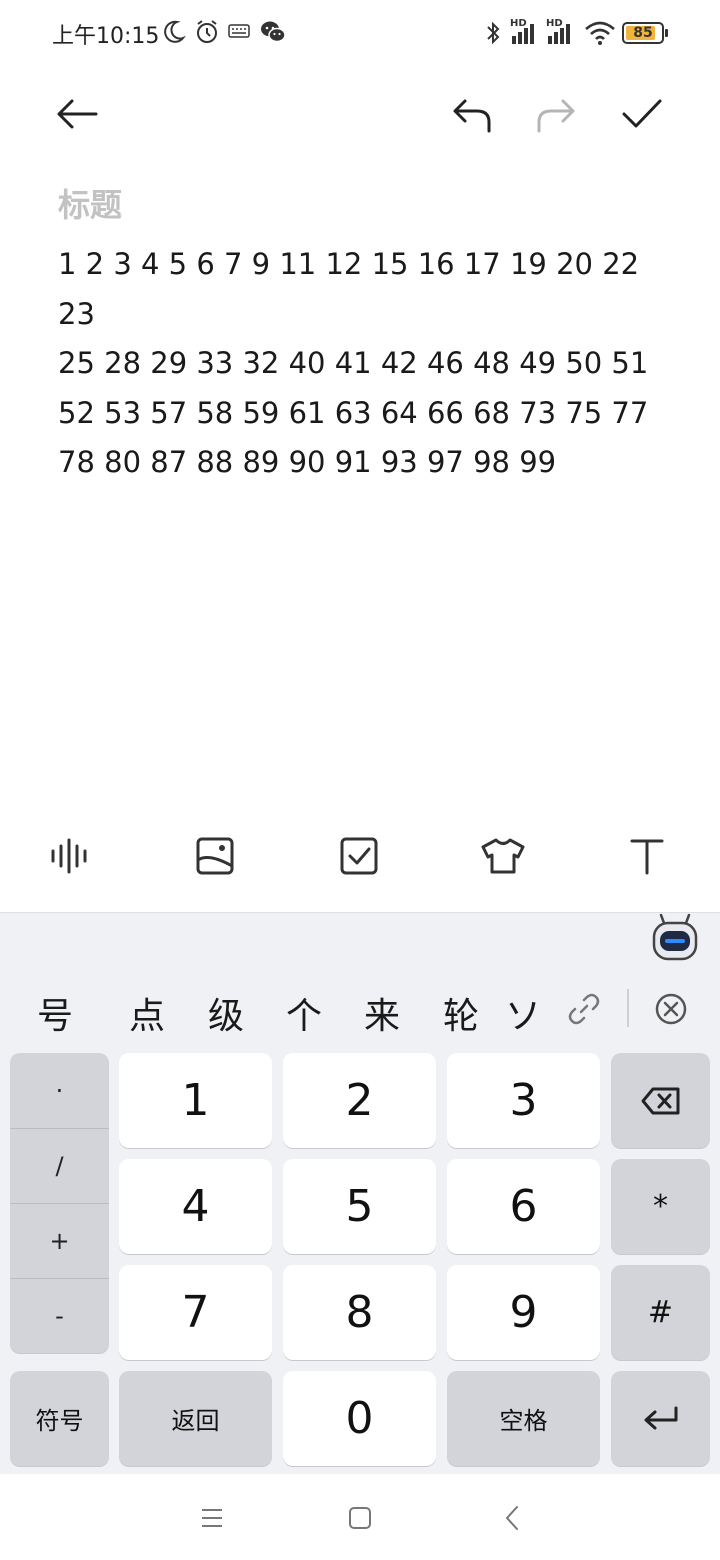 This screenshot has height=1560, width=720. I want to click on signal-2: HD, so click(560, 31).